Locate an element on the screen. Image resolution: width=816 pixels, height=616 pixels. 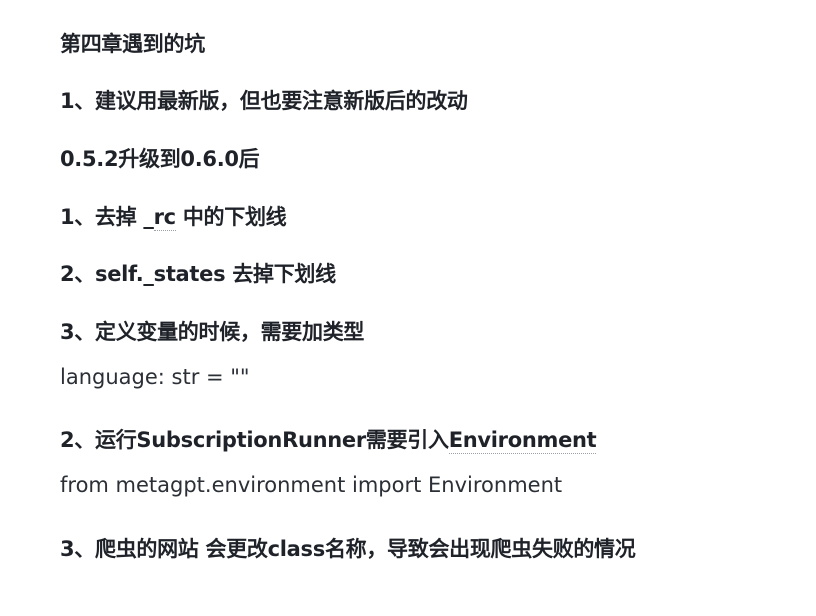
change-2: 2、self._states 去掉下划线 is located at coordinates (198, 274).